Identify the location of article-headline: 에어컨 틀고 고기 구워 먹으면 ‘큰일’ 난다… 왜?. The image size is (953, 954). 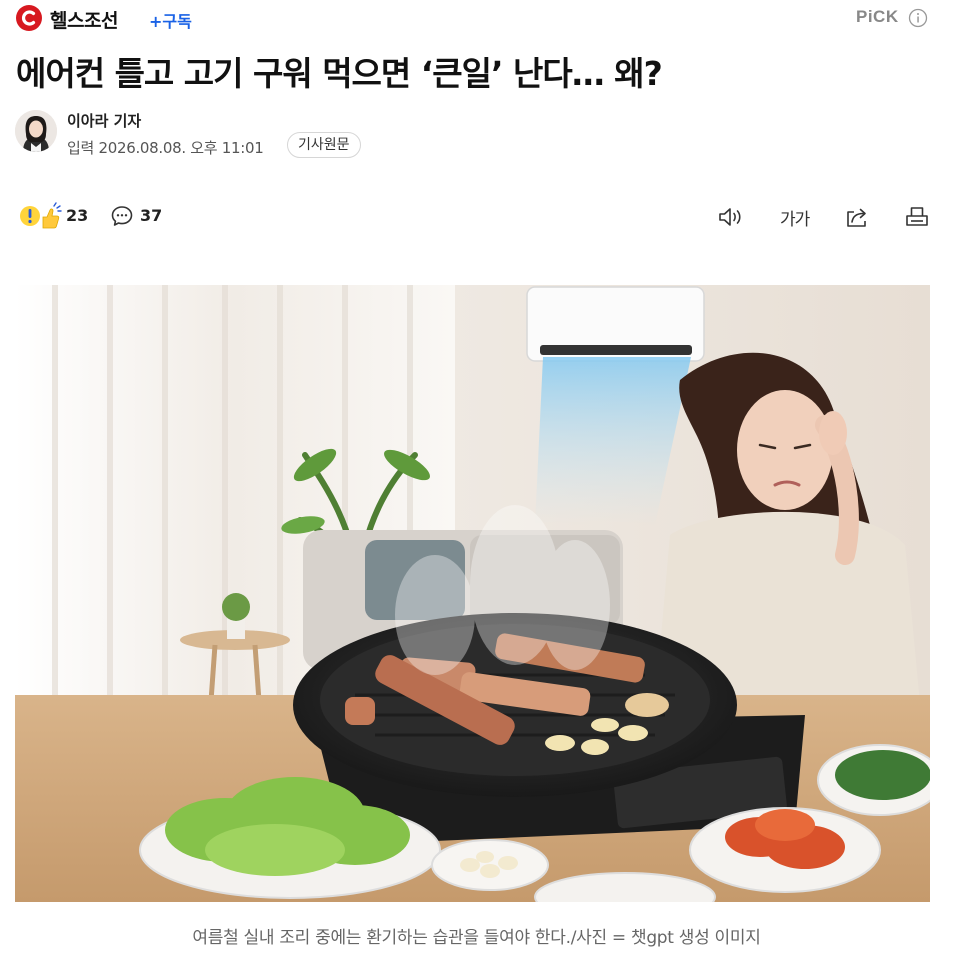
(339, 73).